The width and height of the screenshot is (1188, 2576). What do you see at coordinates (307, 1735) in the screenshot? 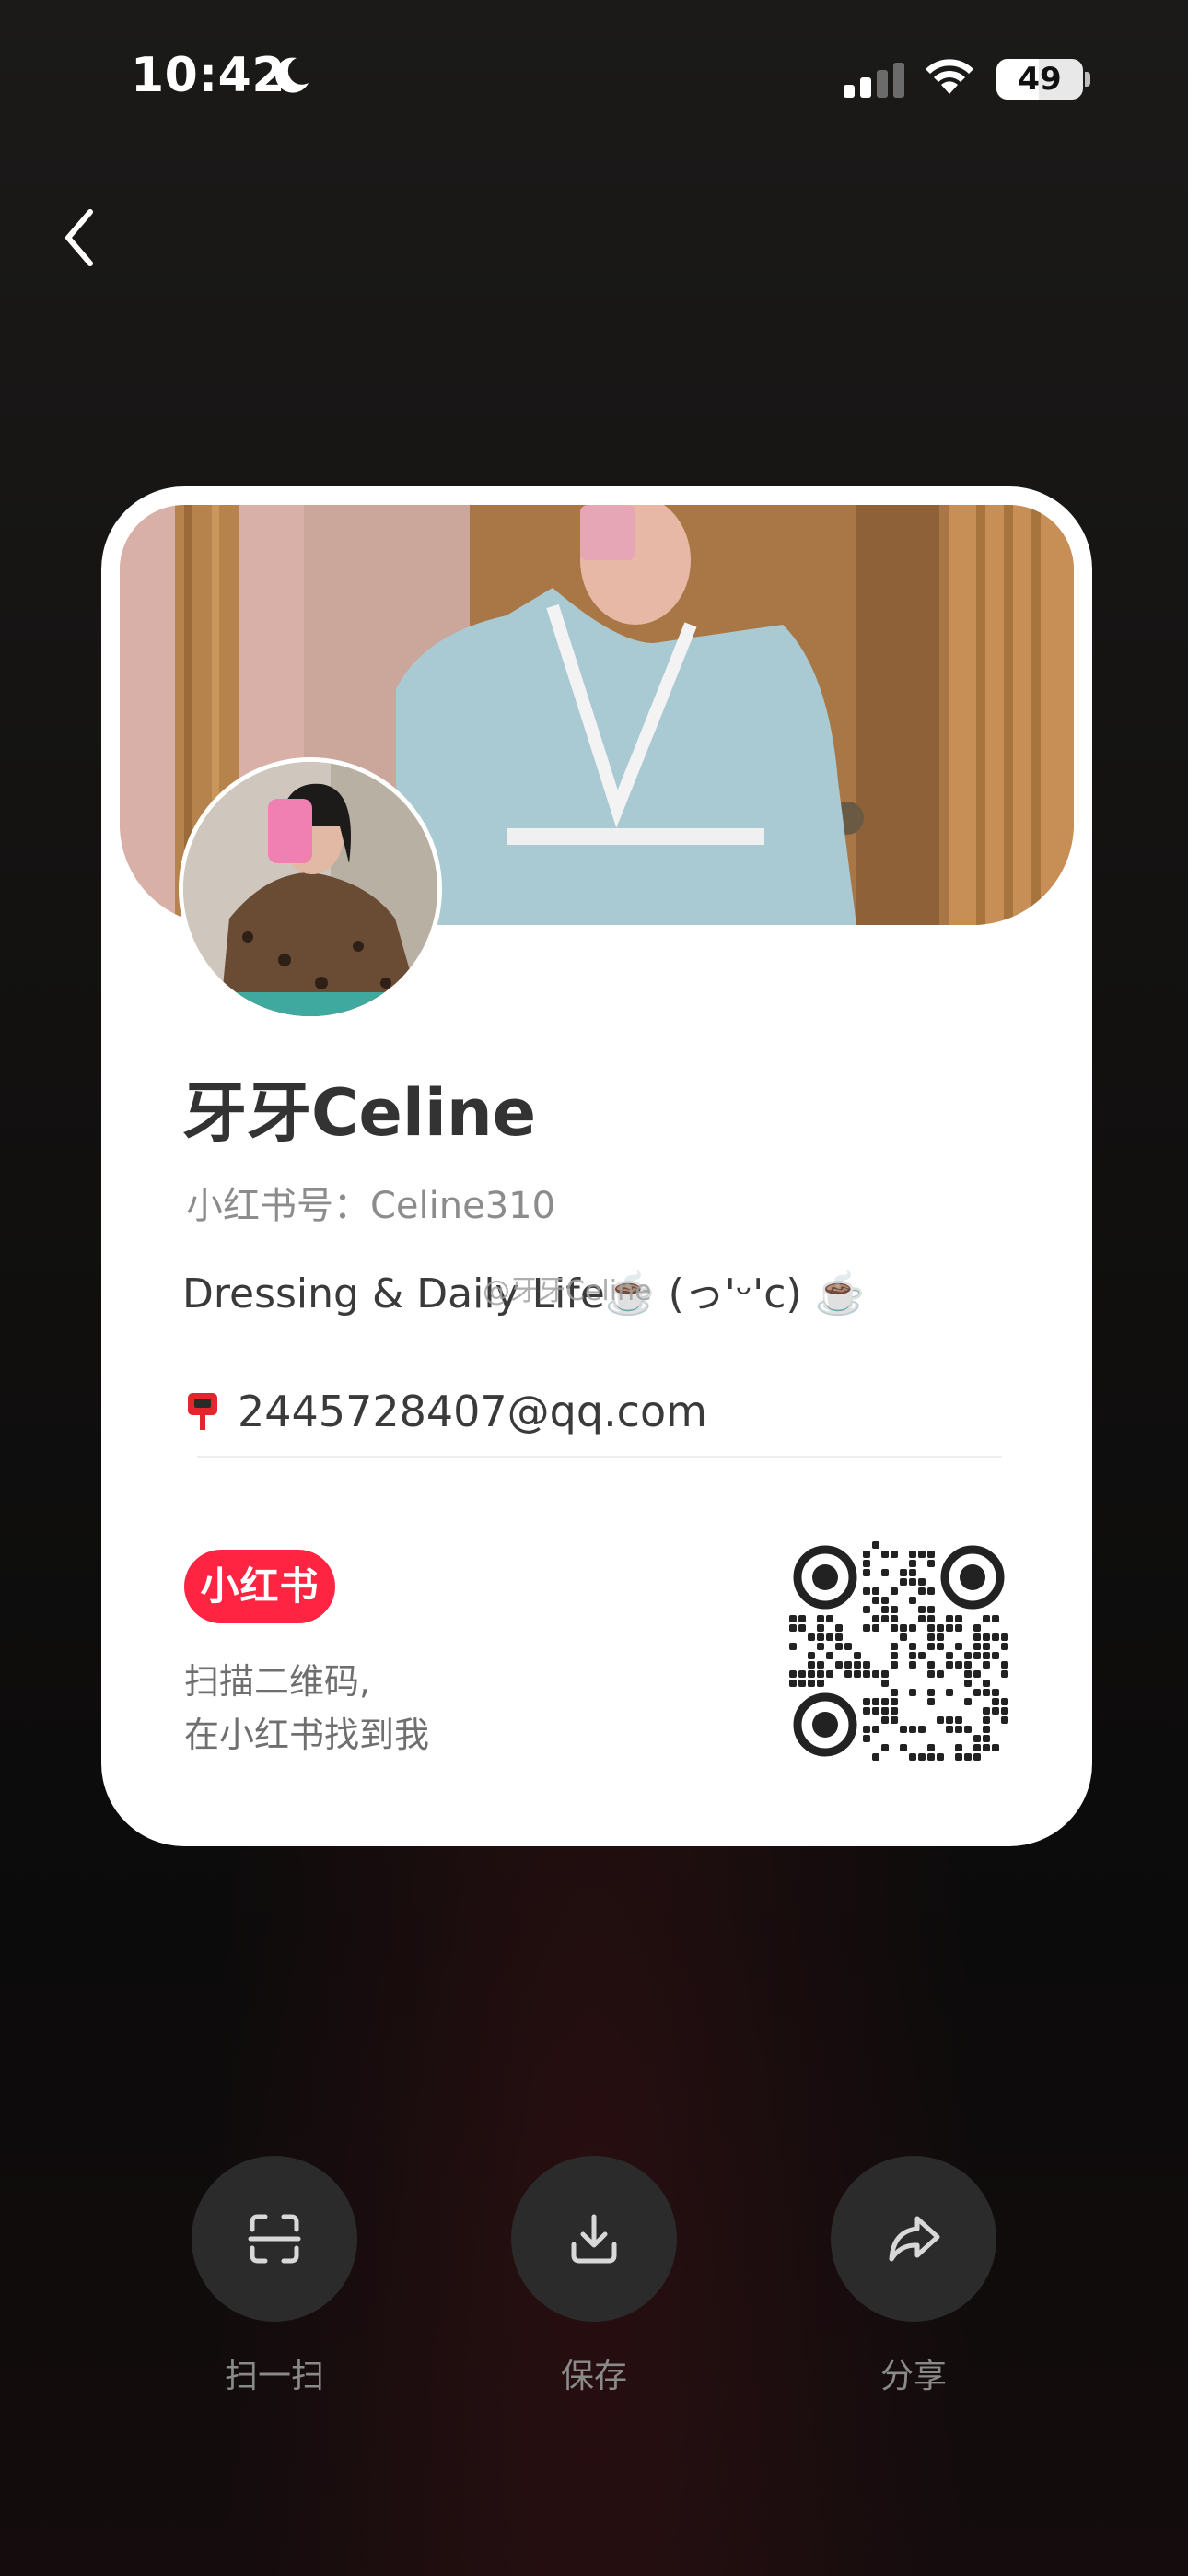
I see `scan-hint-line2: 在小红书找到我` at bounding box center [307, 1735].